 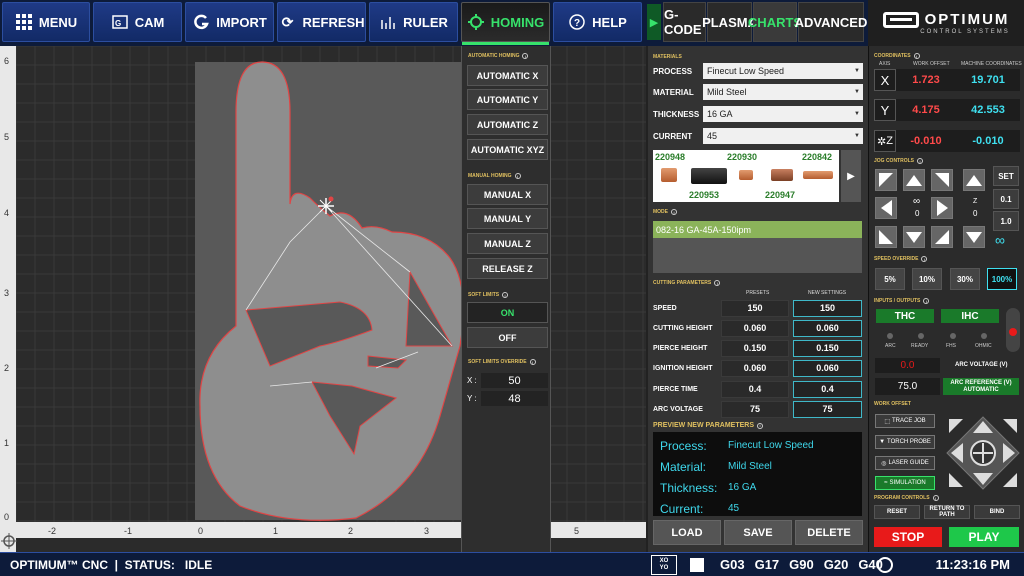 What do you see at coordinates (783, 92) in the screenshot?
I see `material-select: Mild Steel` at bounding box center [783, 92].